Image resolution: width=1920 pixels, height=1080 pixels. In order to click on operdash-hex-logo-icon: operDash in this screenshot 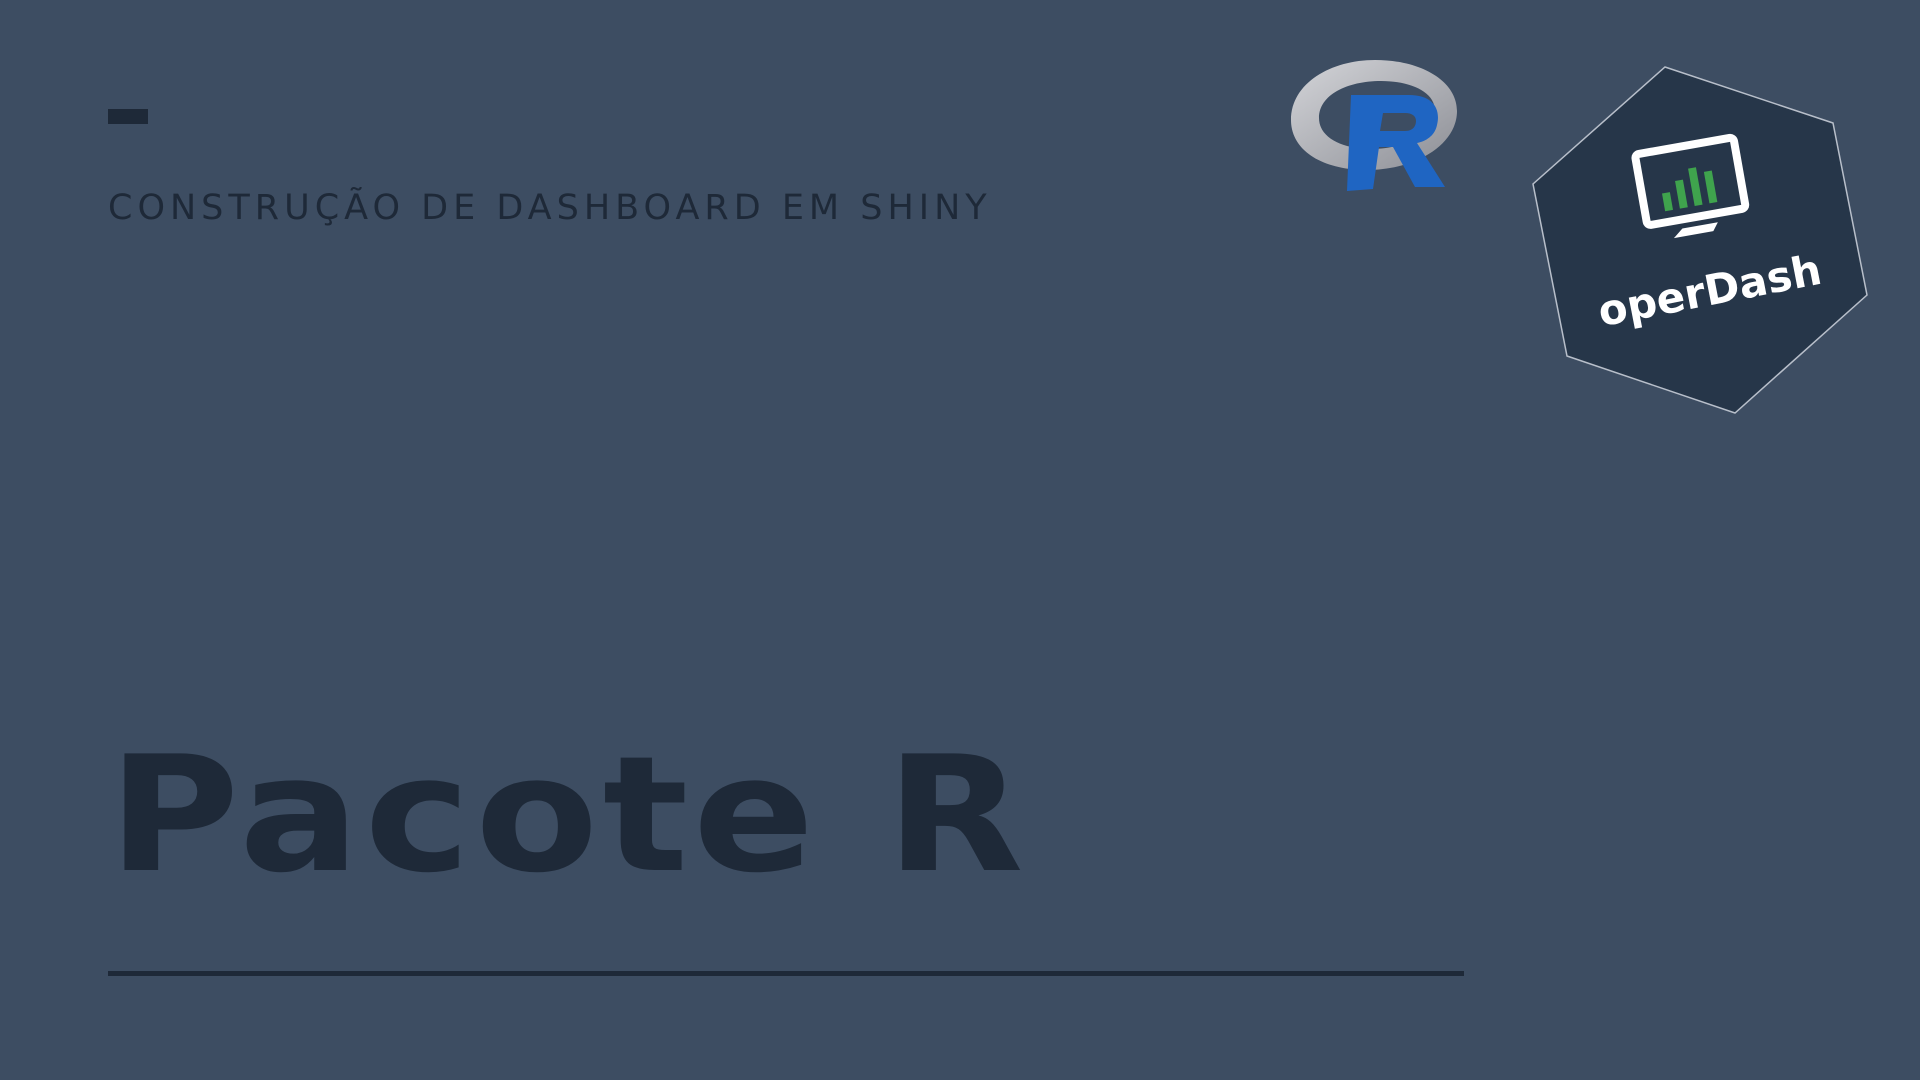, I will do `click(1700, 240)`.